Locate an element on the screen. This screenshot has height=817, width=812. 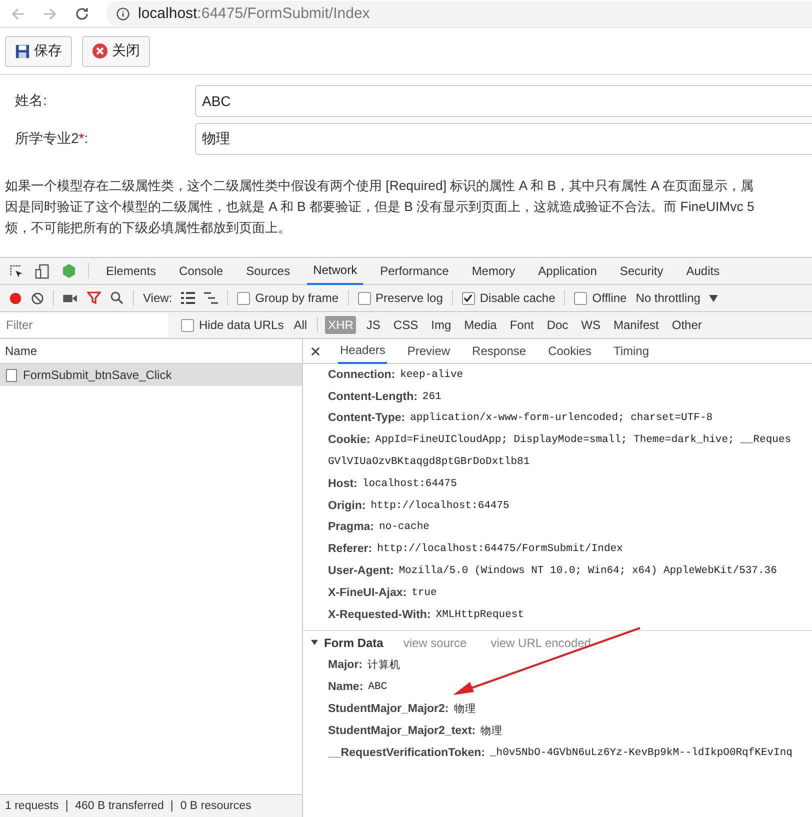
url-text: localhost:64475/FormSubmit/Index is located at coordinates (254, 13).